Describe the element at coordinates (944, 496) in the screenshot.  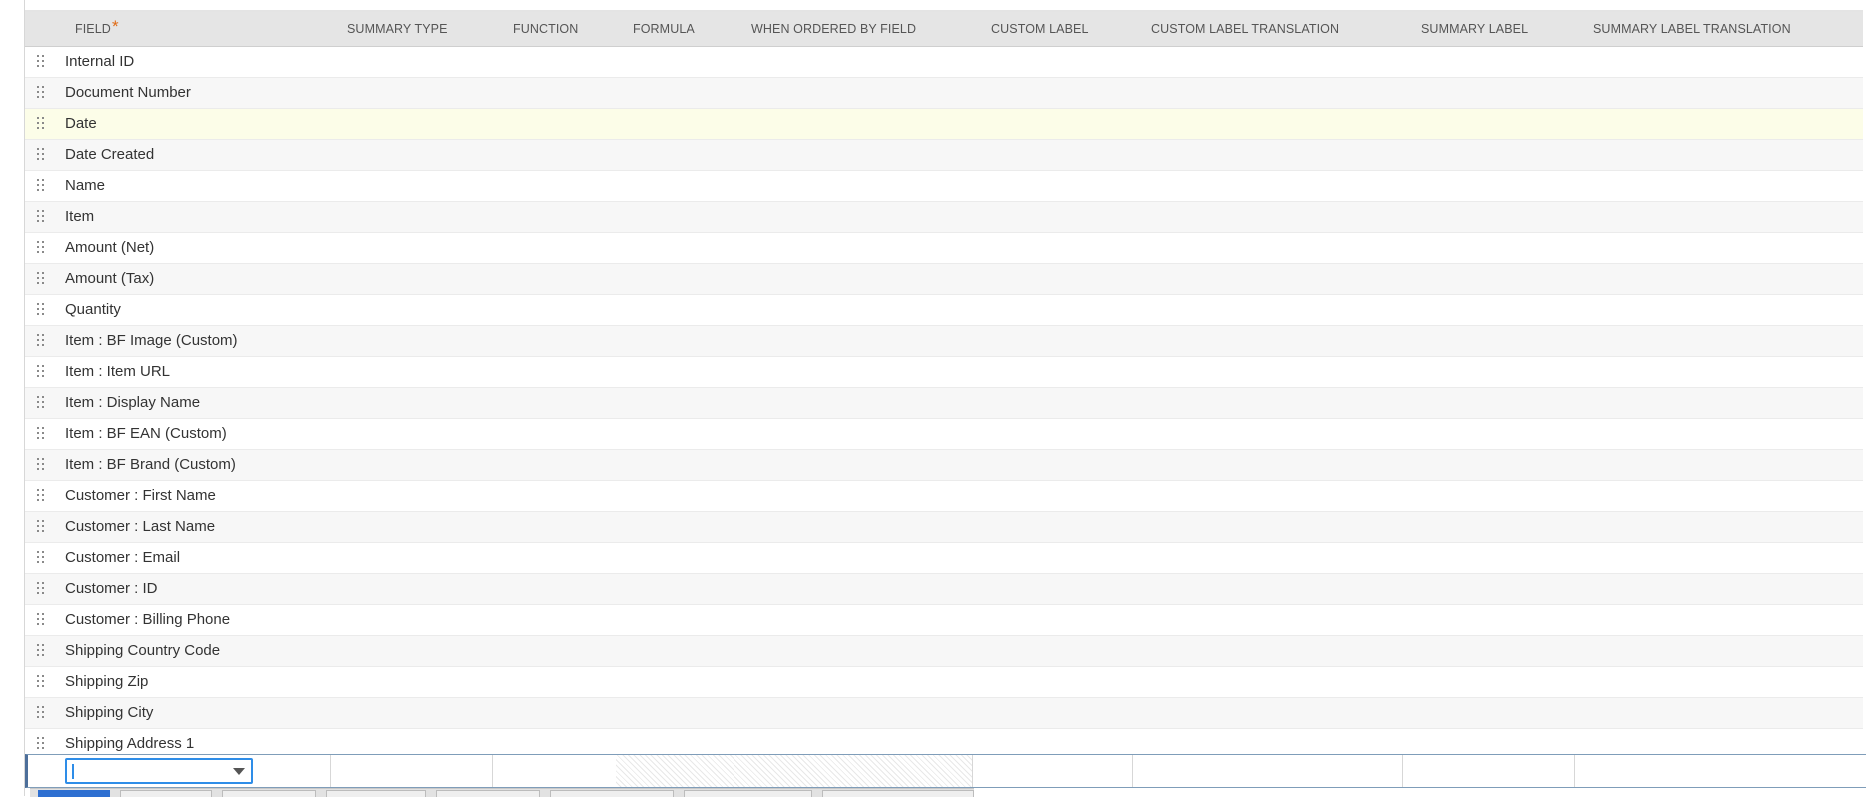
I see `table-row: Customer : First Name` at that location.